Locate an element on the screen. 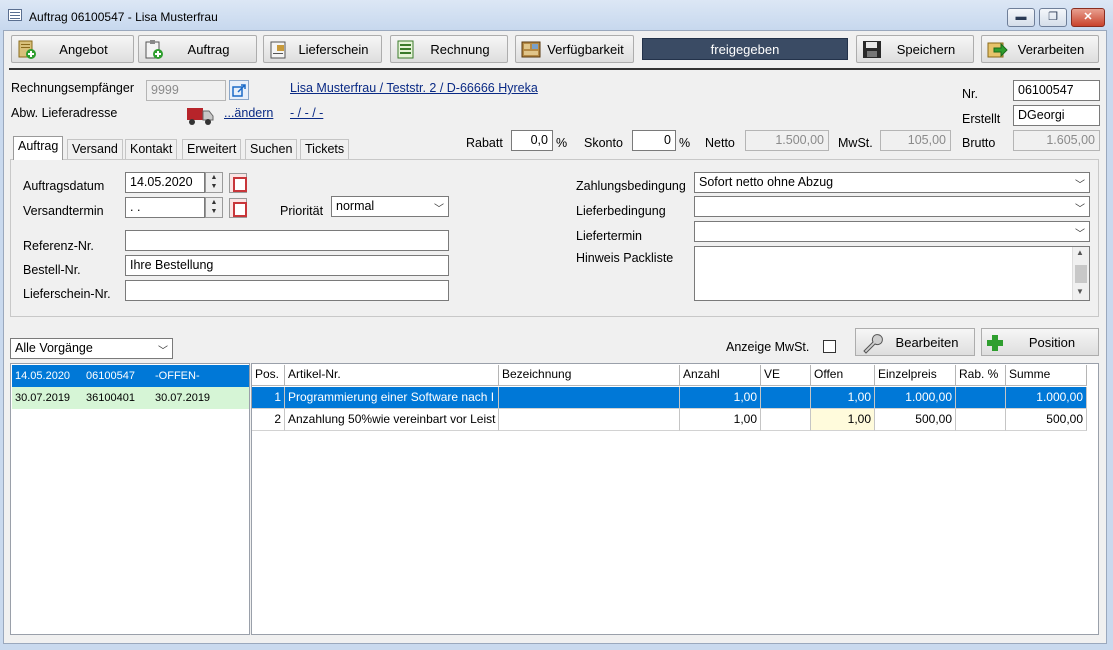 This screenshot has width=1113, height=650. cell-einzelpreis: 500,00 is located at coordinates (915, 420).